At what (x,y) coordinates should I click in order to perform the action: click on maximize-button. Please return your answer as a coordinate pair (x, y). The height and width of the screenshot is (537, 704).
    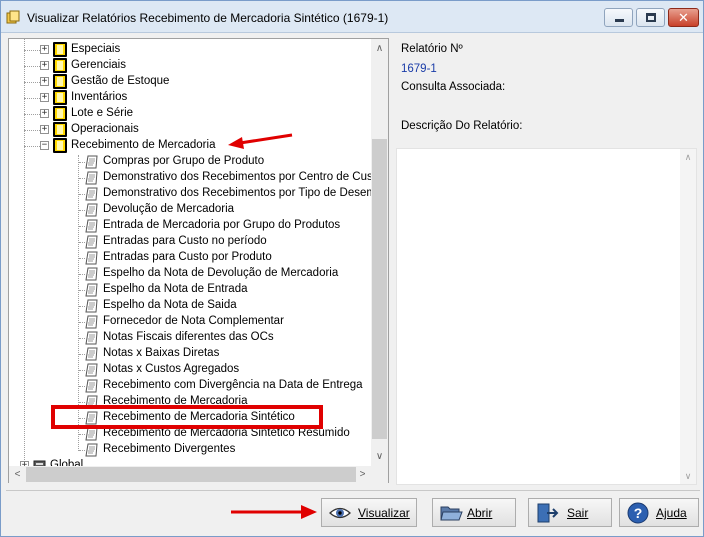
    Looking at the image, I should click on (650, 17).